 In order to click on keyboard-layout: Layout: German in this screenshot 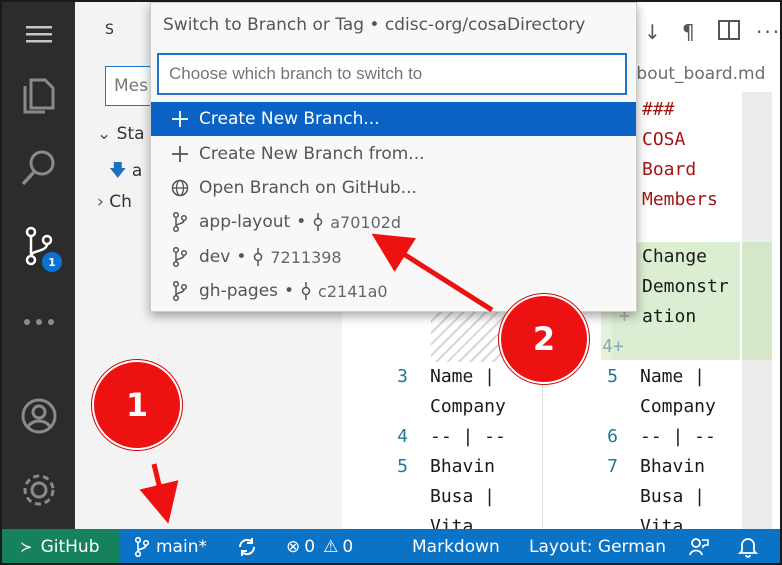, I will do `click(597, 546)`.